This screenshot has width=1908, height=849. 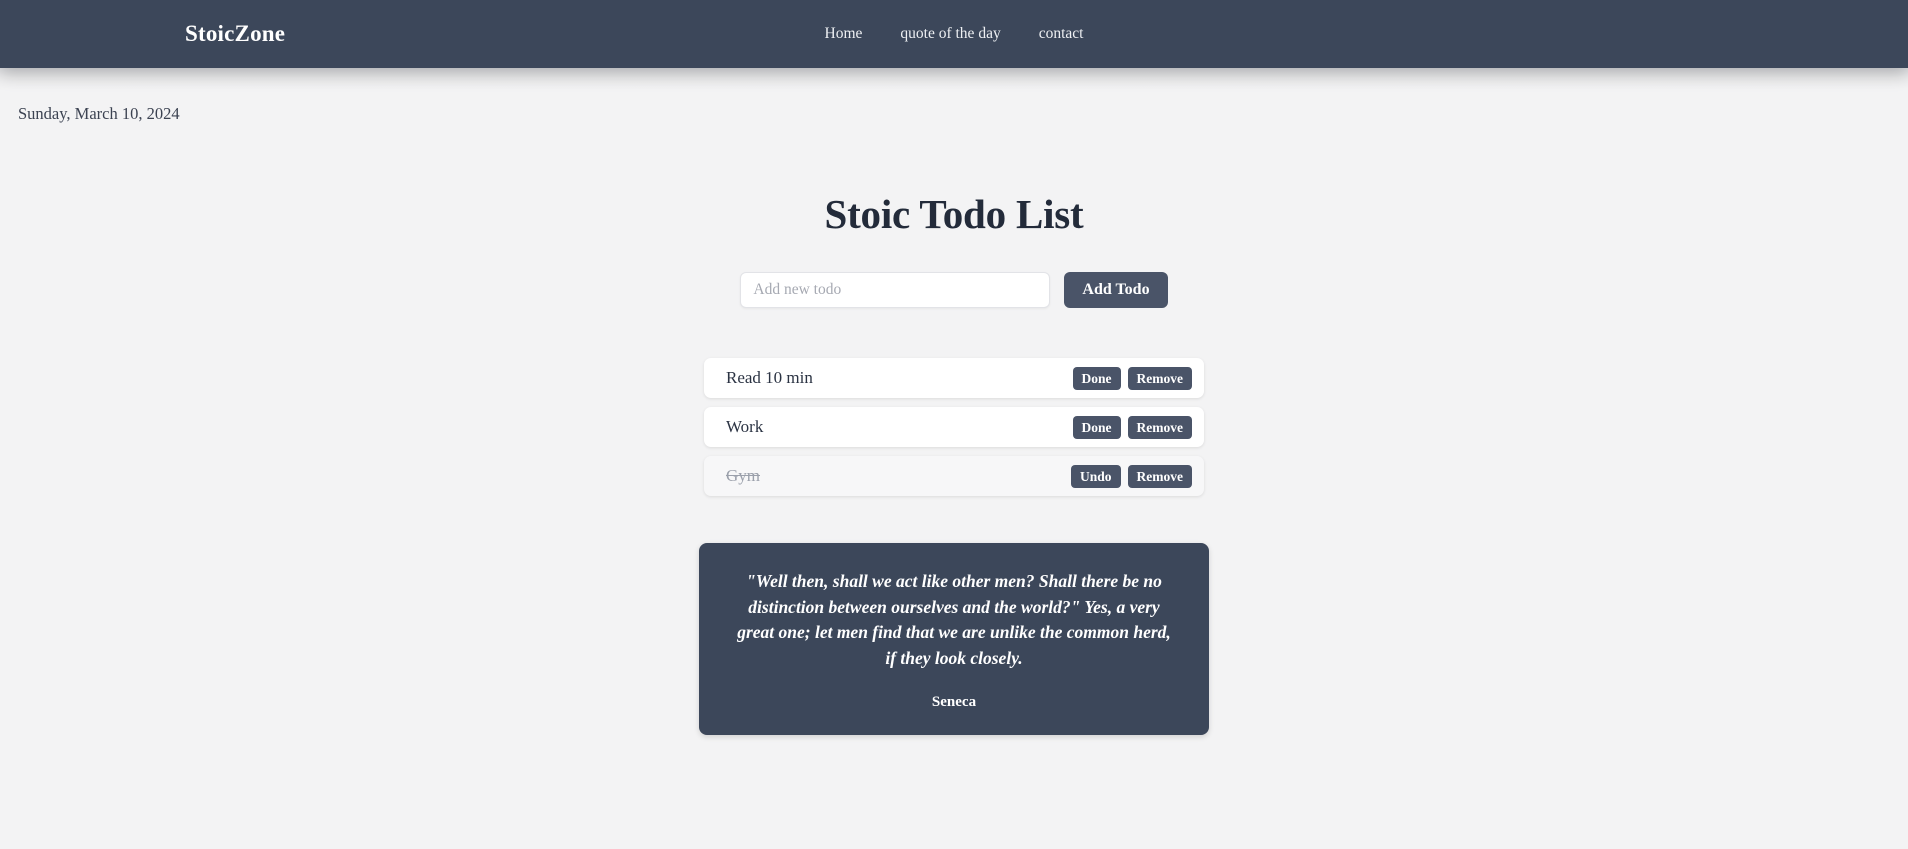 I want to click on nav-link-contact: contact, so click(x=1061, y=34).